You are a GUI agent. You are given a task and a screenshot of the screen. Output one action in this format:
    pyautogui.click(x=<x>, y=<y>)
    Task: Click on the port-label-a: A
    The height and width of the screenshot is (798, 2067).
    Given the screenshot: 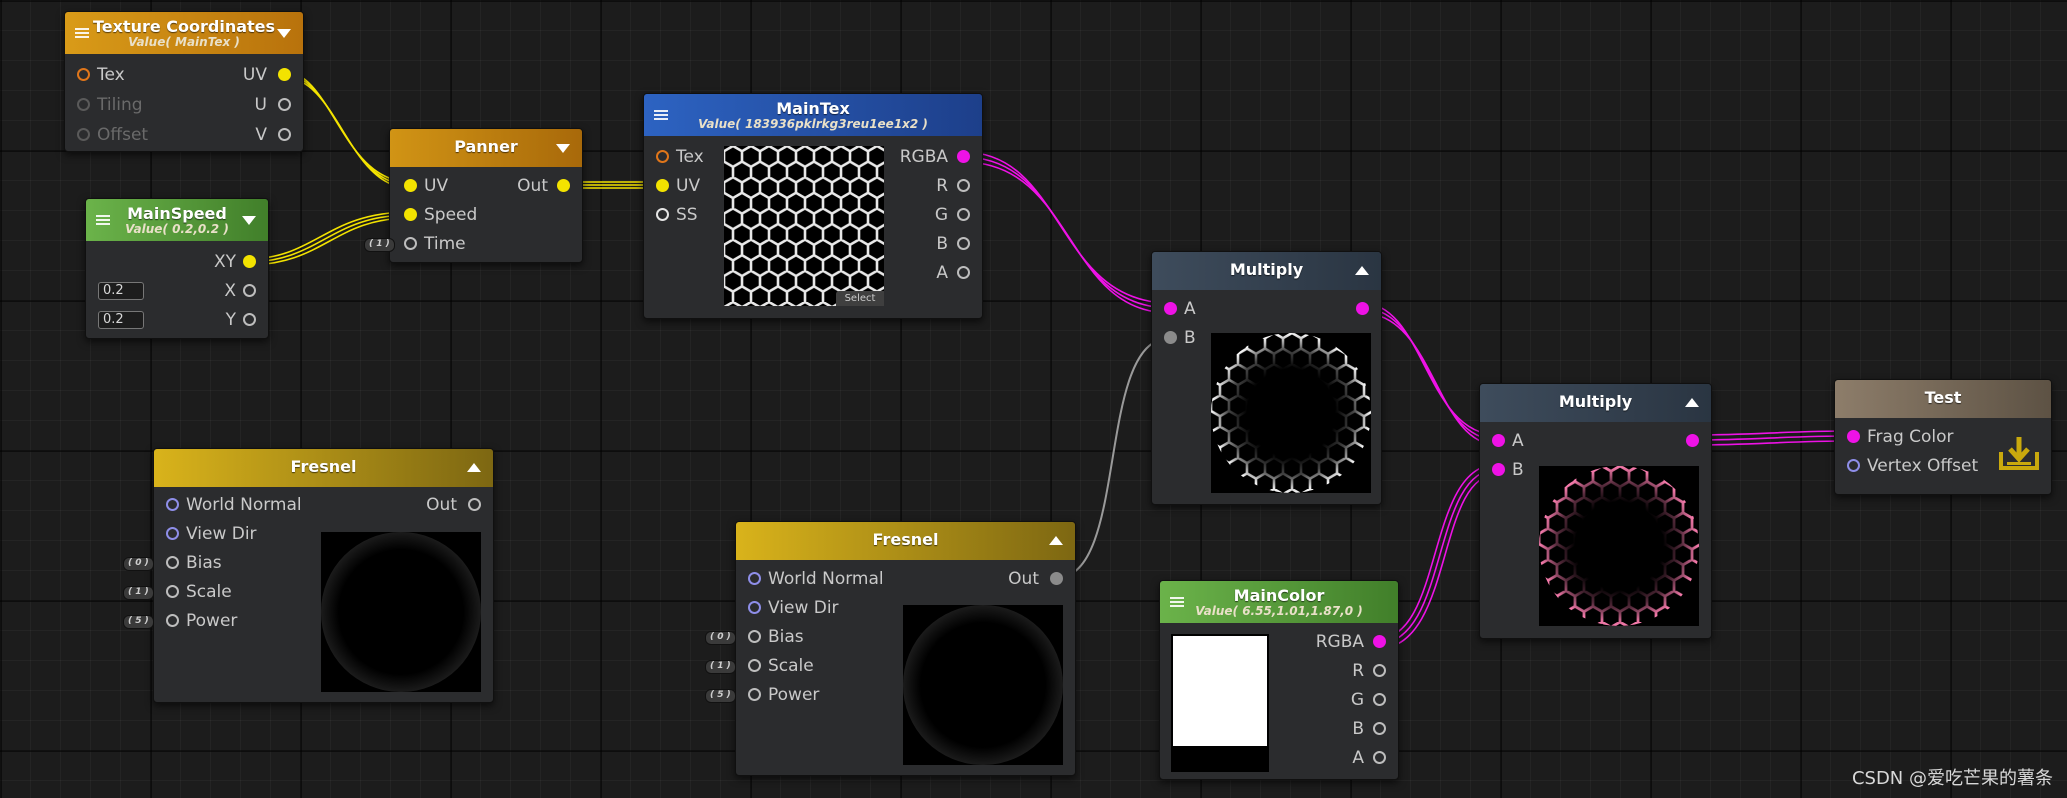 What is the action you would take?
    pyautogui.click(x=1518, y=441)
    